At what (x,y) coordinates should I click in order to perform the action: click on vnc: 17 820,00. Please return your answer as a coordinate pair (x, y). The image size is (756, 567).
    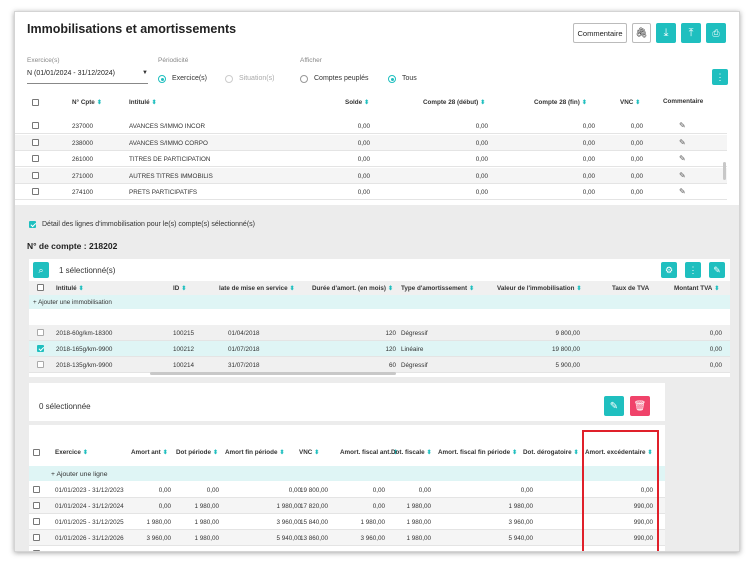
    Looking at the image, I should click on (314, 506).